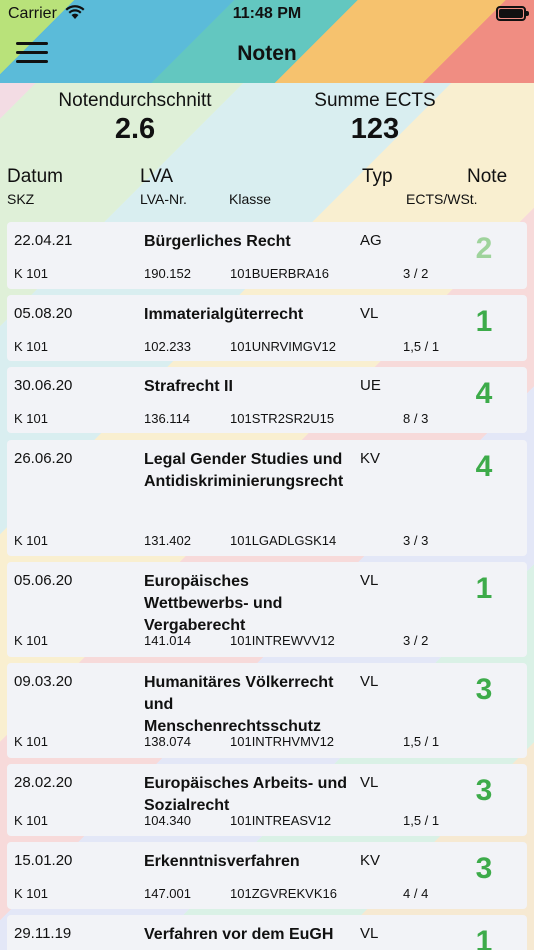  I want to click on average-block: Notendurchschnitt 2.6, so click(135, 118).